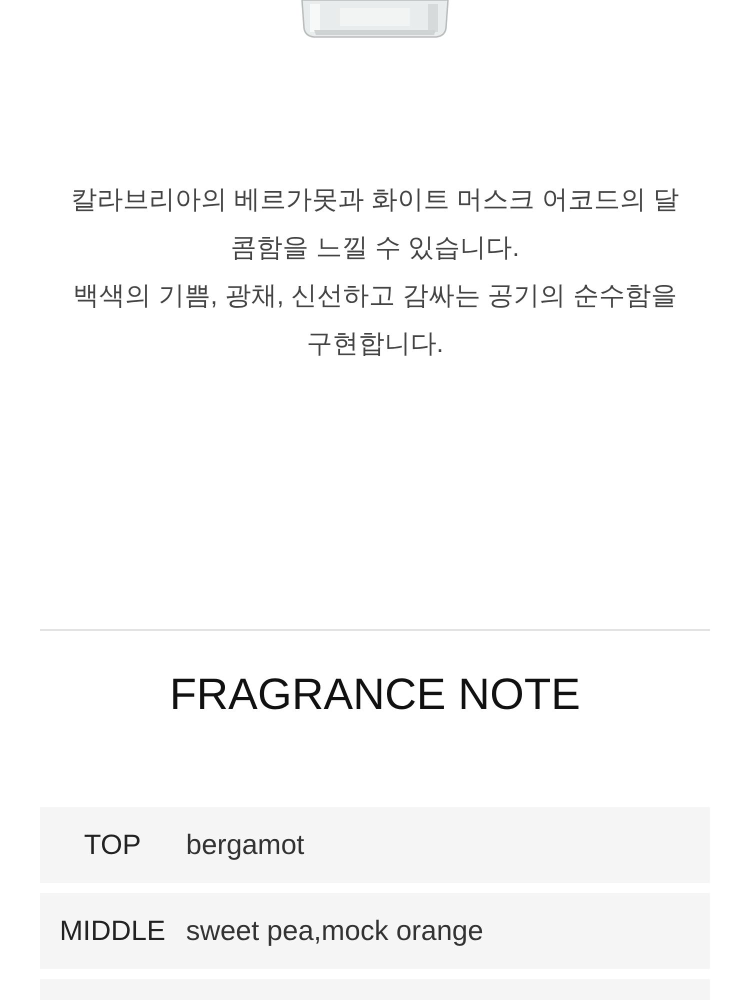 This screenshot has width=750, height=1000. What do you see at coordinates (375, 695) in the screenshot?
I see `section-title: FRAGRANCE NOTE` at bounding box center [375, 695].